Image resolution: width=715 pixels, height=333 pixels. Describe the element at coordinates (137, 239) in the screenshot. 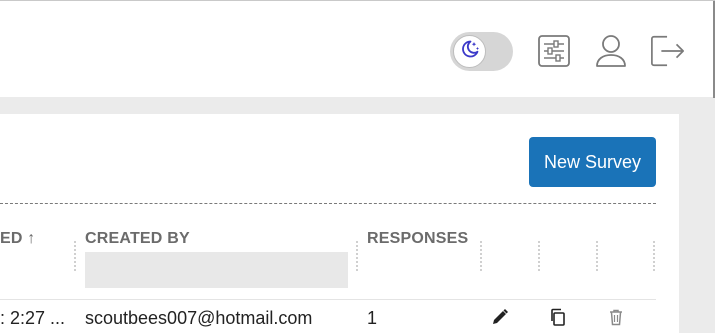

I see `column-header-created-by: CREATED BY` at that location.